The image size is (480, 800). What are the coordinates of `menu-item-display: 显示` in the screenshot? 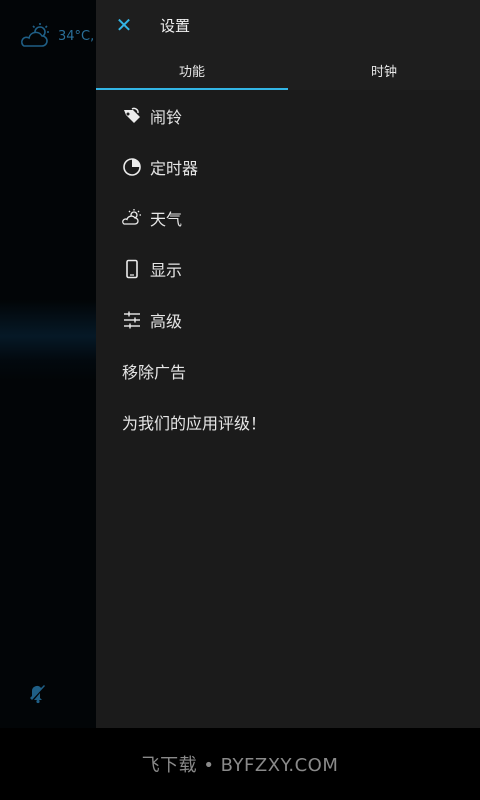 It's located at (288, 268).